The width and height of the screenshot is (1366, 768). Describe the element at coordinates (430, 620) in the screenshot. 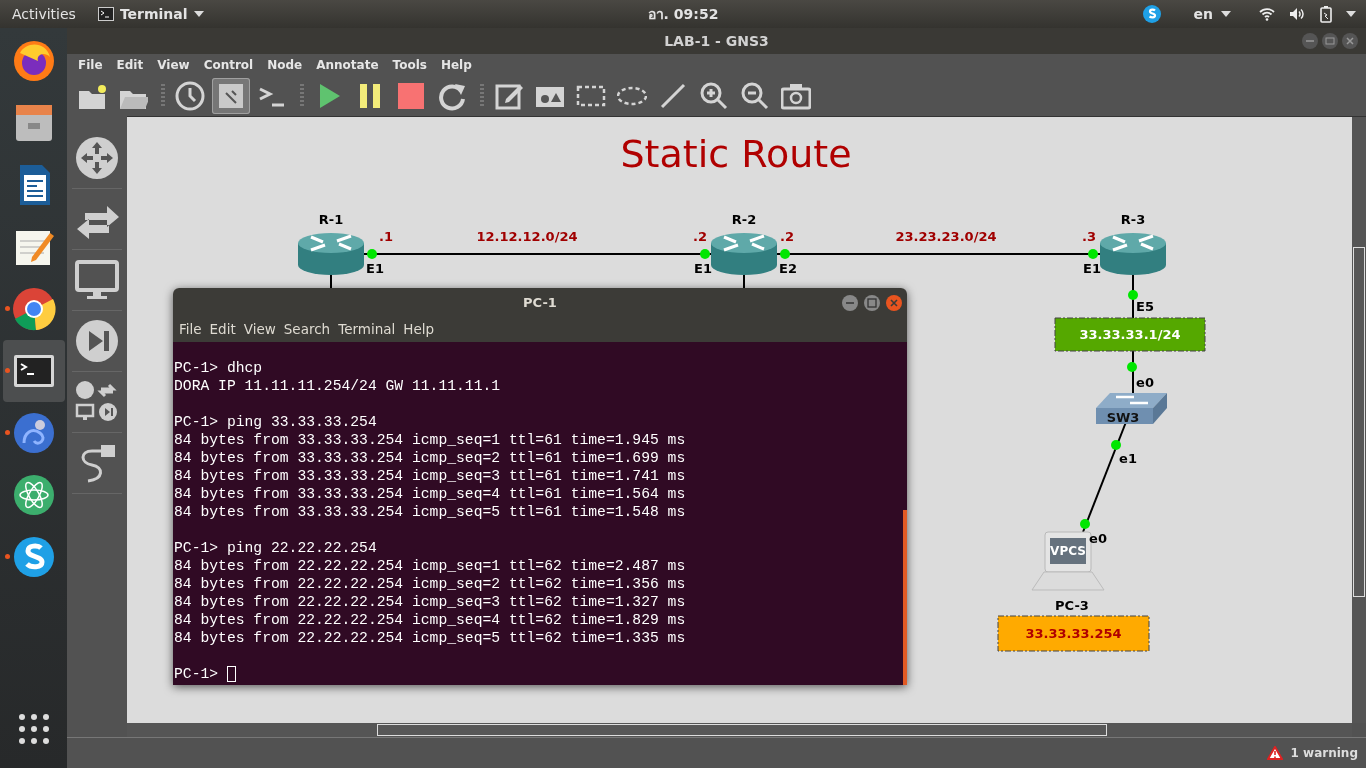

I see `terminal-line: 84 bytes from 22.22.22.254 icmp_seq=4 ttl=62 time=1.829 ms` at that location.